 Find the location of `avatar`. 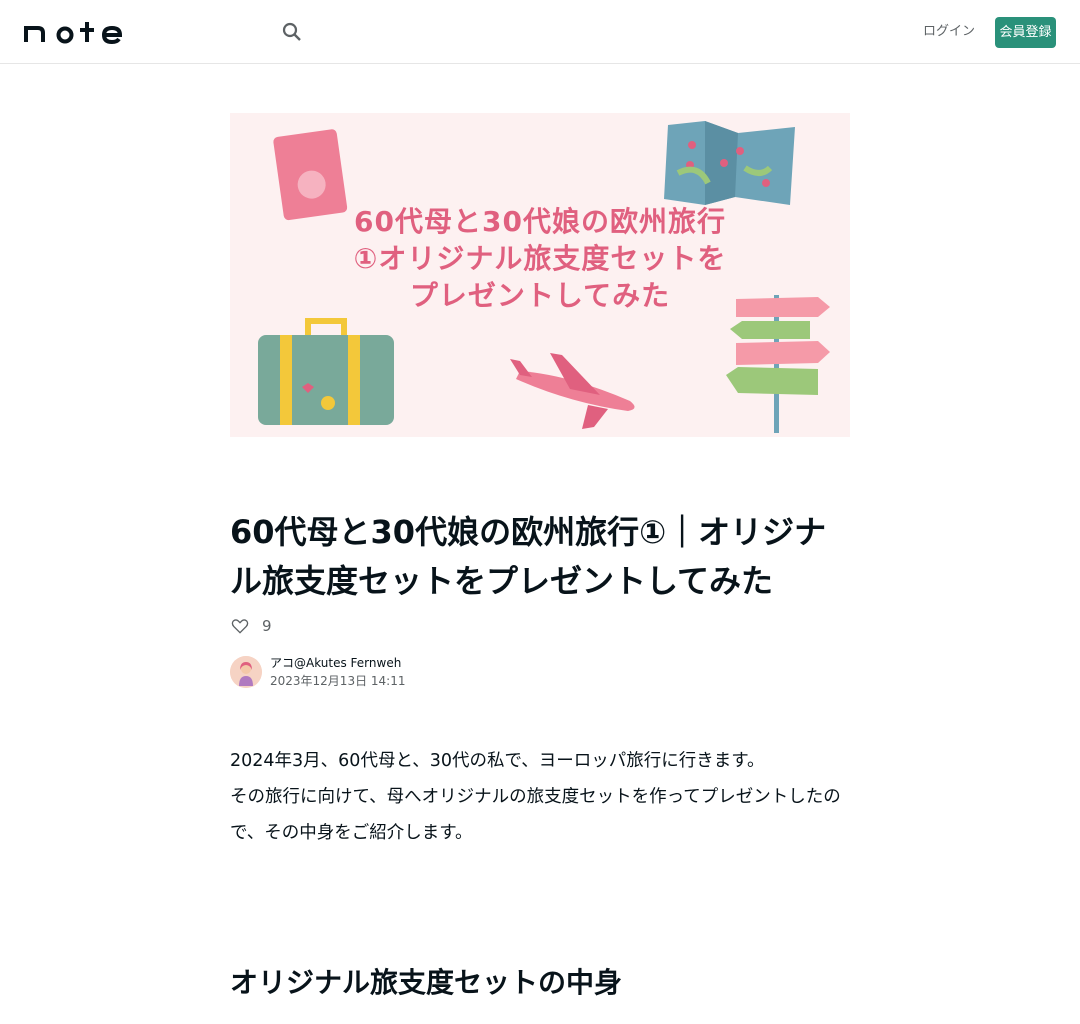

avatar is located at coordinates (246, 672).